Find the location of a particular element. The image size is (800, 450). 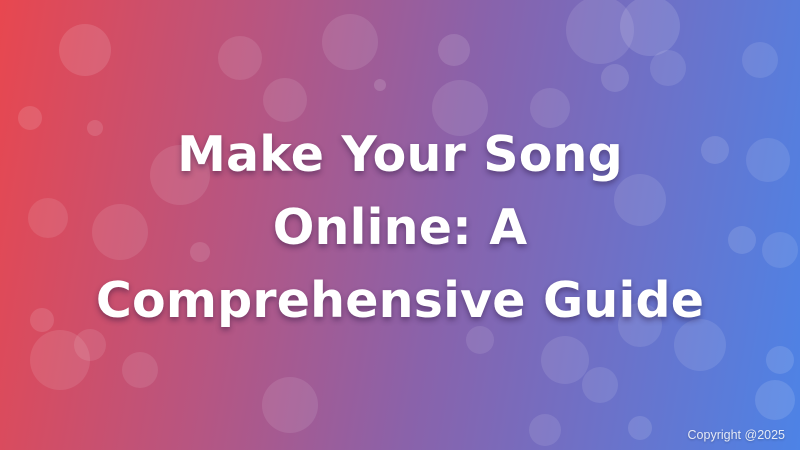

title-line-1: Make Your Song is located at coordinates (400, 154).